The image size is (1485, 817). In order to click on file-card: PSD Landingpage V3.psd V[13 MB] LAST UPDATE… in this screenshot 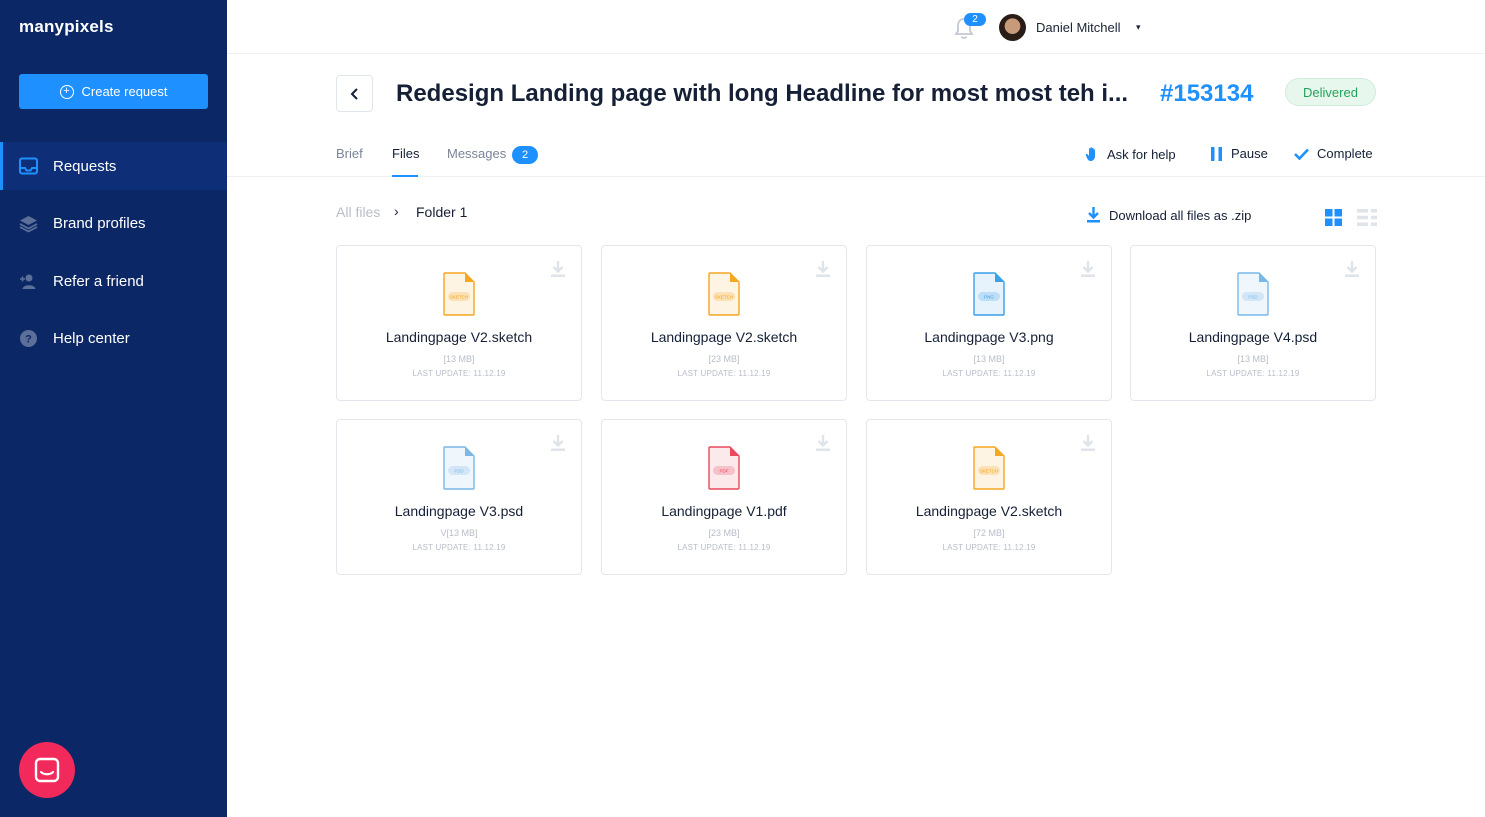, I will do `click(459, 497)`.